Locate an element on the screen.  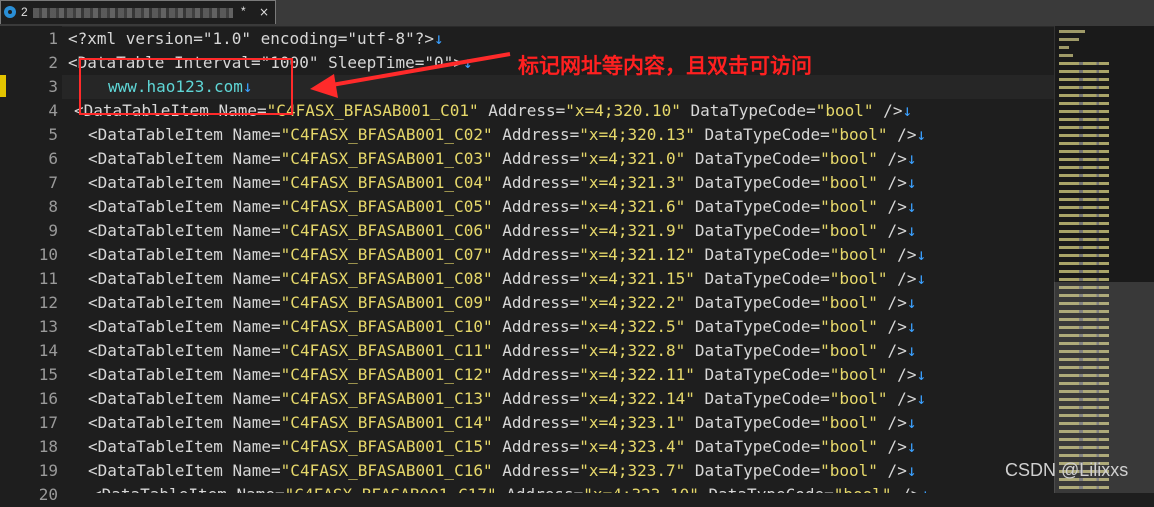
tab-title: 2 is located at coordinates (24, 12).